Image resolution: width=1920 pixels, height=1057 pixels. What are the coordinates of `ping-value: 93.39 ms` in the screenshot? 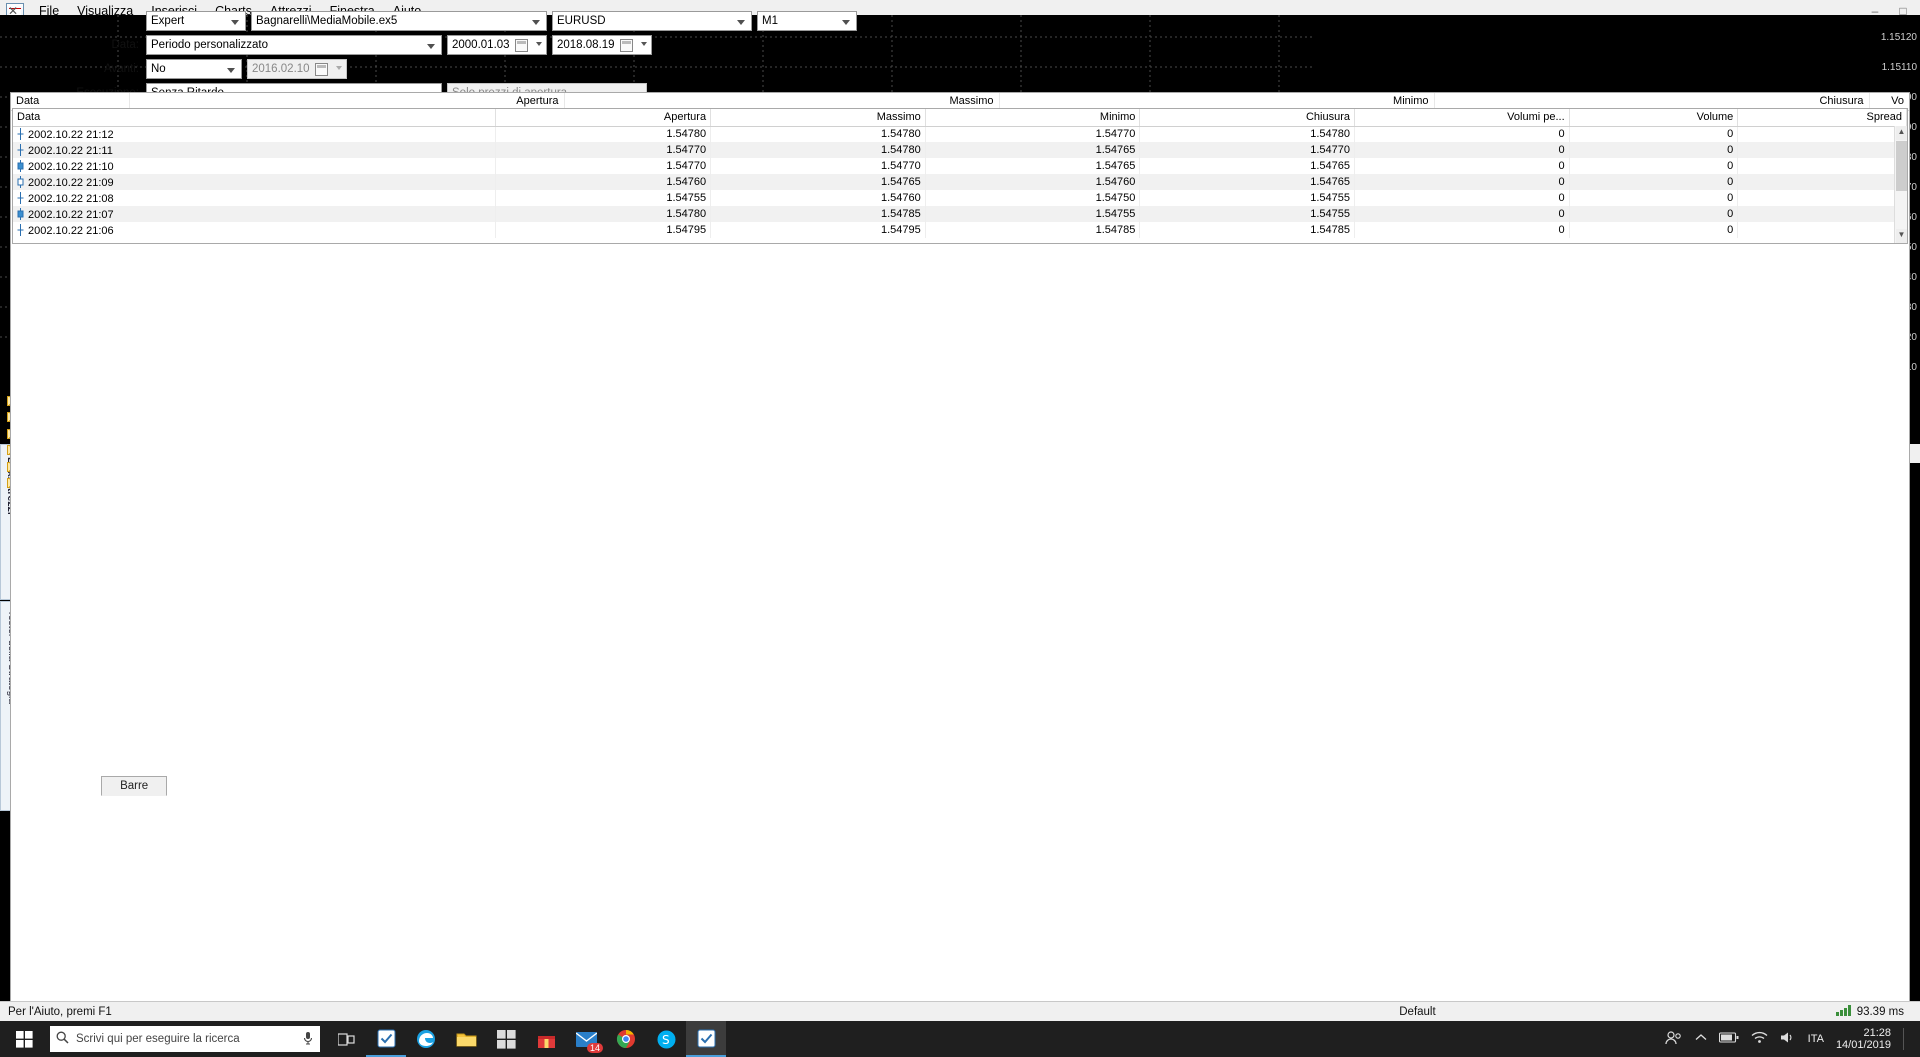 It's located at (1880, 1011).